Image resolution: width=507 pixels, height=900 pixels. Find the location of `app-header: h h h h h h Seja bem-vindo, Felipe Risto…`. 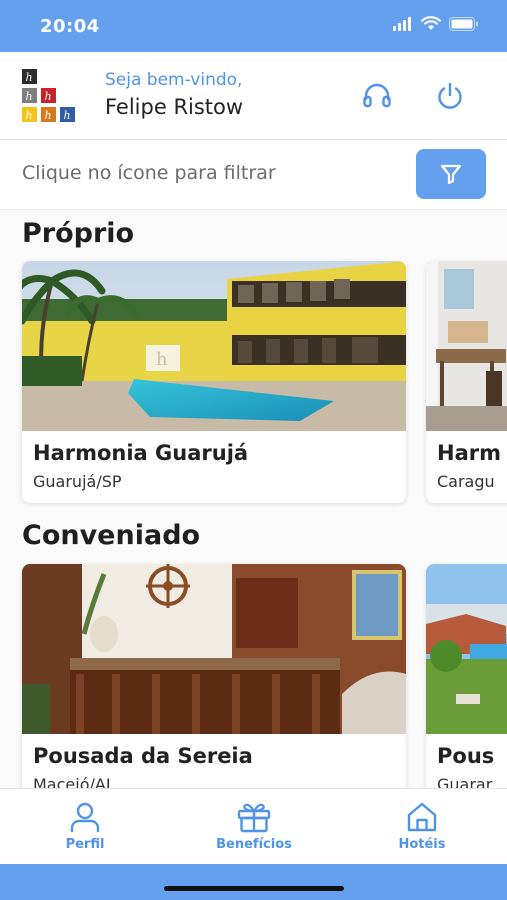

app-header: h h h h h h Seja bem-vindo, Felipe Risto… is located at coordinates (253, 96).